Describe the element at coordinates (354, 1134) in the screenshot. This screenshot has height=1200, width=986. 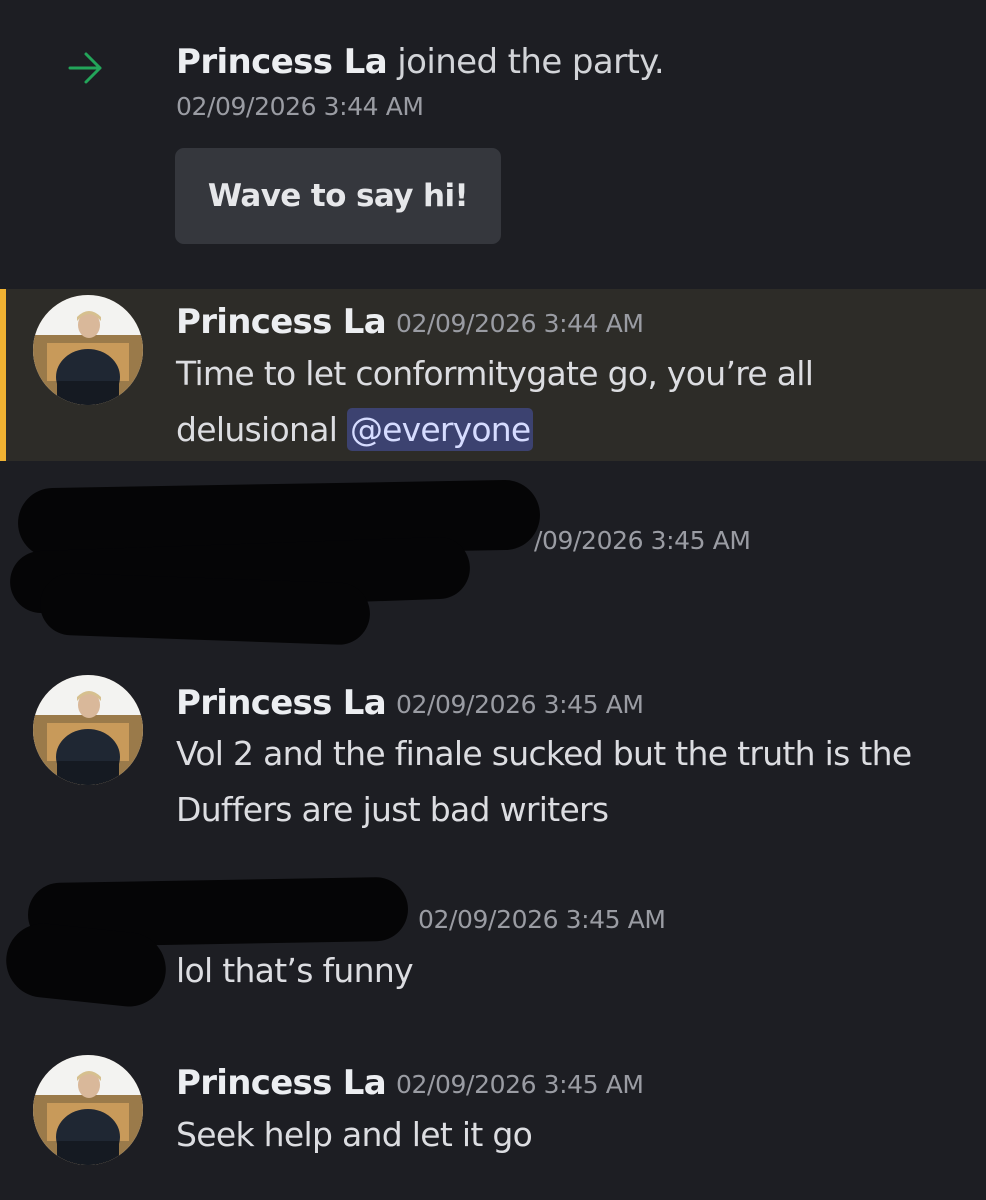
I see `message-text-line: Seek help and let it go` at that location.